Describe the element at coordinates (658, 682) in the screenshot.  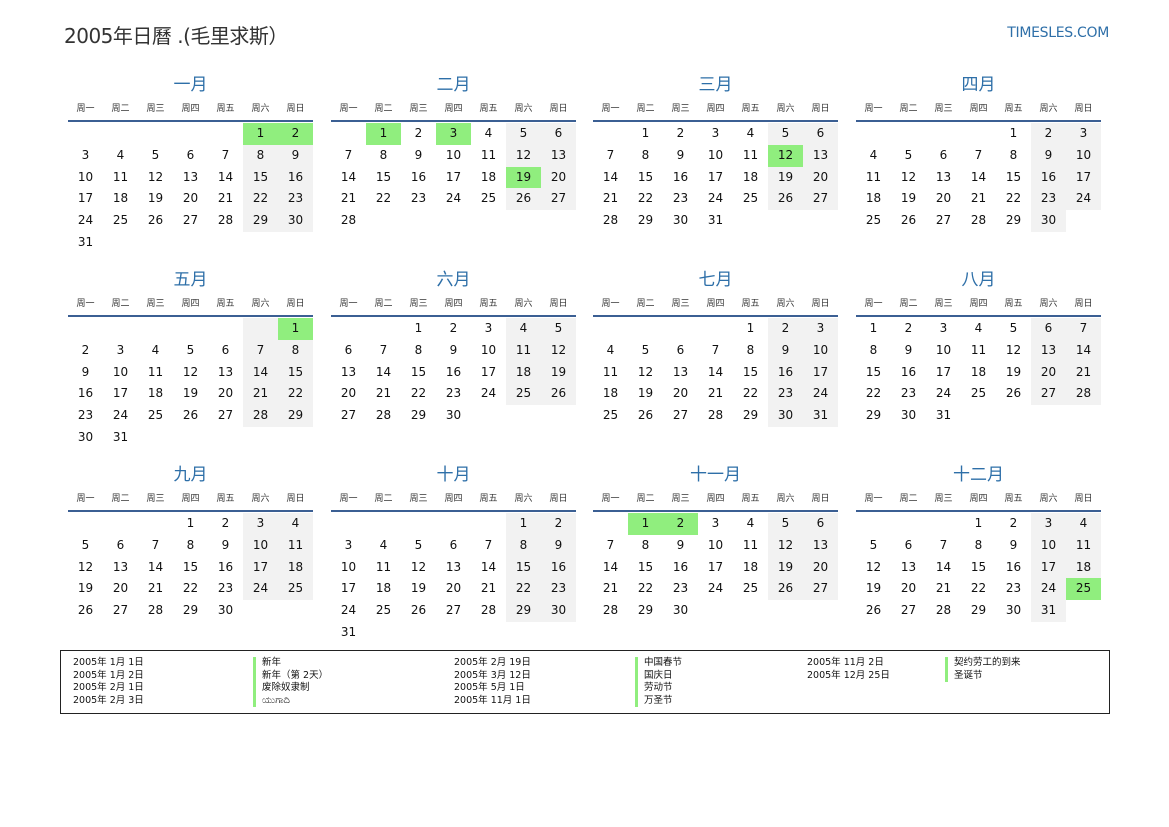
I see `legend-col2-names: 中国春节 国庆日 劳动节 万圣节` at that location.